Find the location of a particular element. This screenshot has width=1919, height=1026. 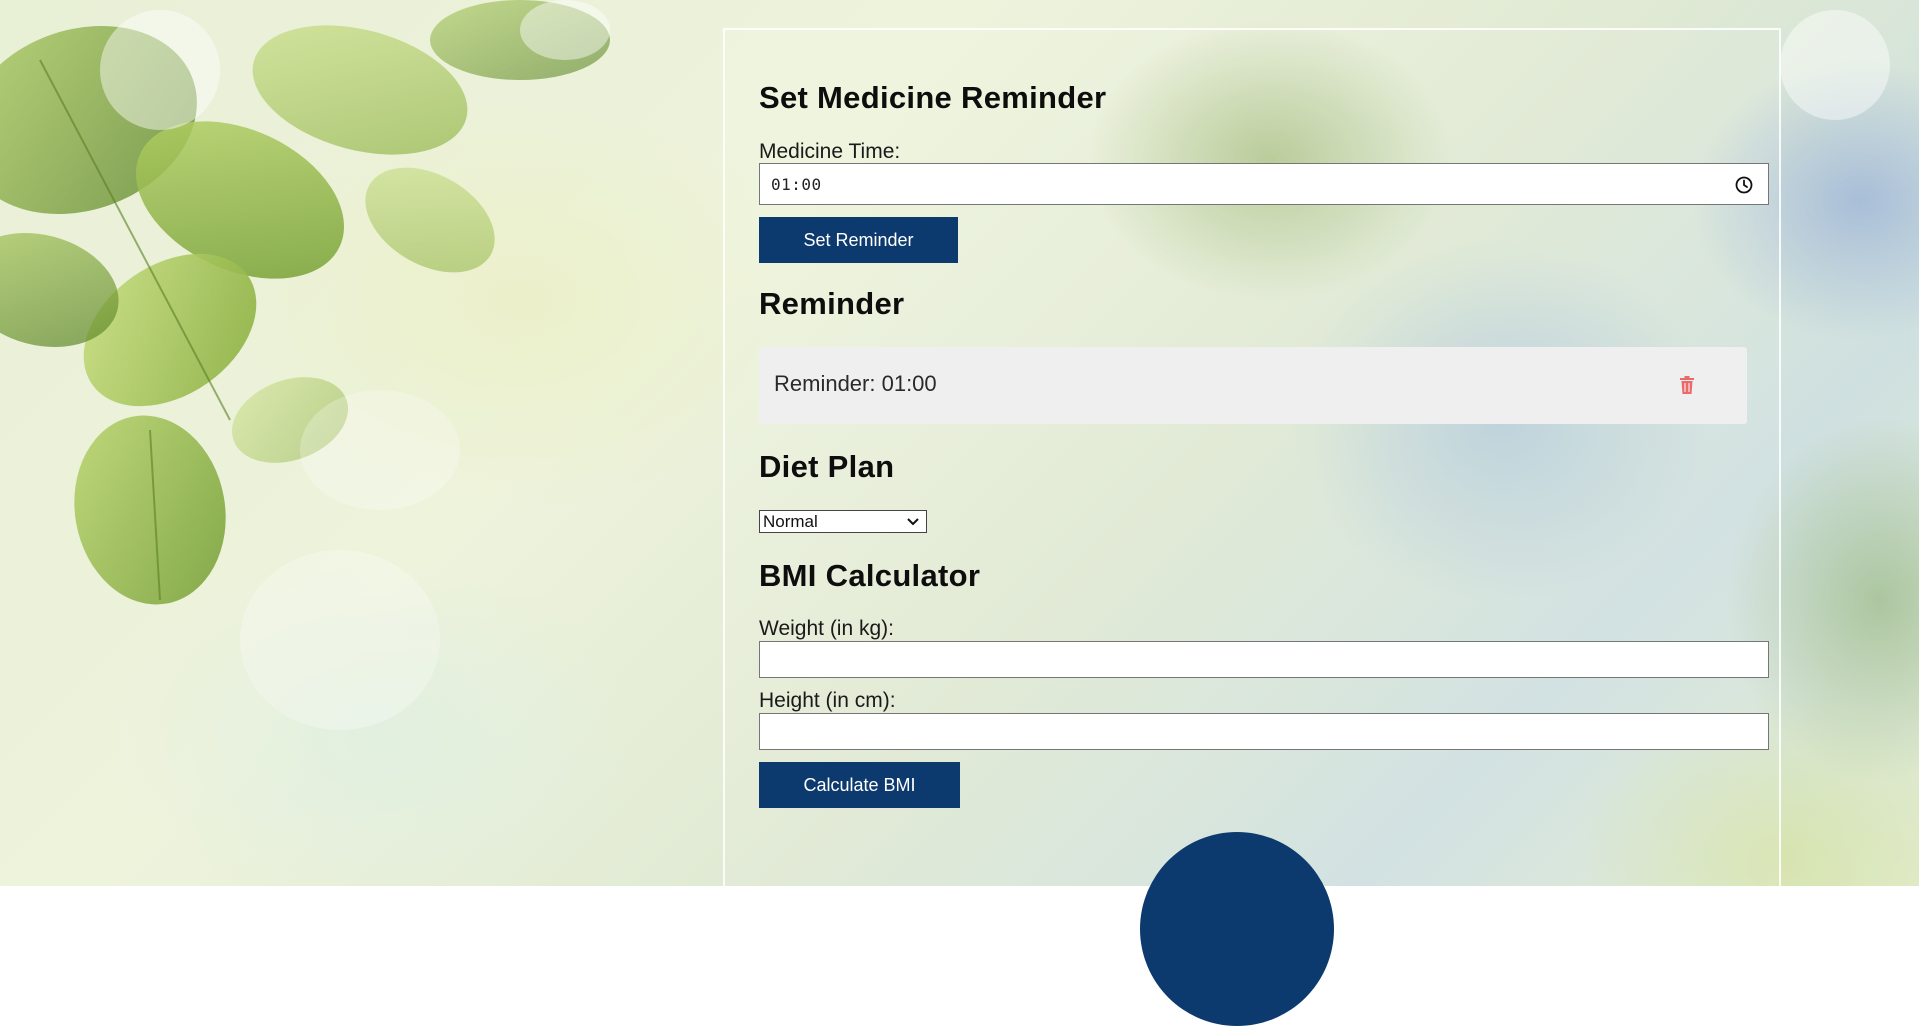

section-title-bmi: BMI Calculator is located at coordinates (870, 575).